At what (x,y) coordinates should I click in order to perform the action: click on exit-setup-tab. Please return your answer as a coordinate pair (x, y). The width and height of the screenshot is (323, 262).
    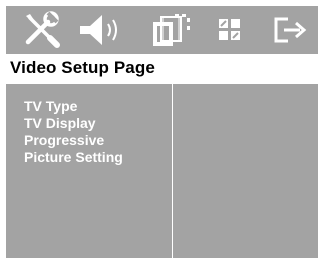
    Looking at the image, I should click on (290, 30).